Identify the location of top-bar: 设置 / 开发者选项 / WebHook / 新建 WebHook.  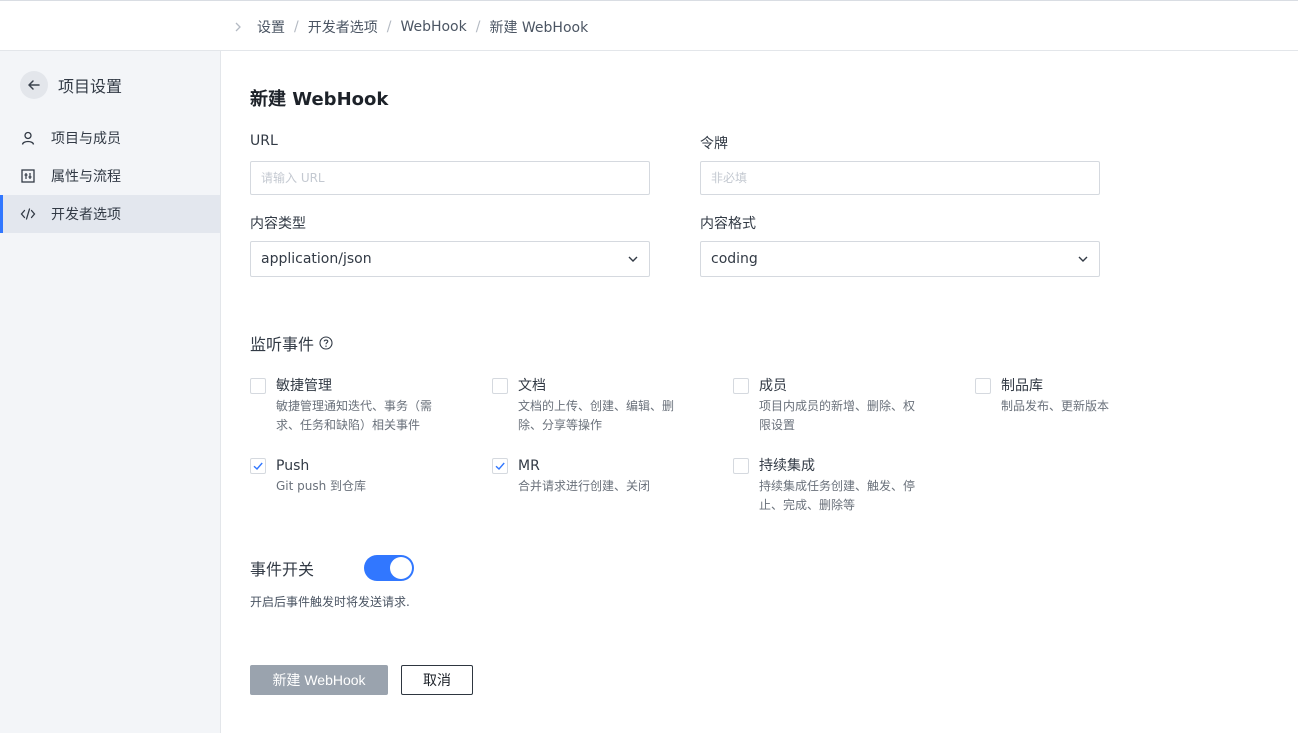
(649, 25).